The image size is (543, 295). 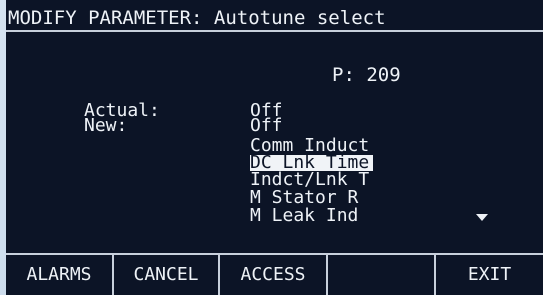 What do you see at coordinates (105, 18) in the screenshot?
I see `title-label: MODIFY PARAMETER:` at bounding box center [105, 18].